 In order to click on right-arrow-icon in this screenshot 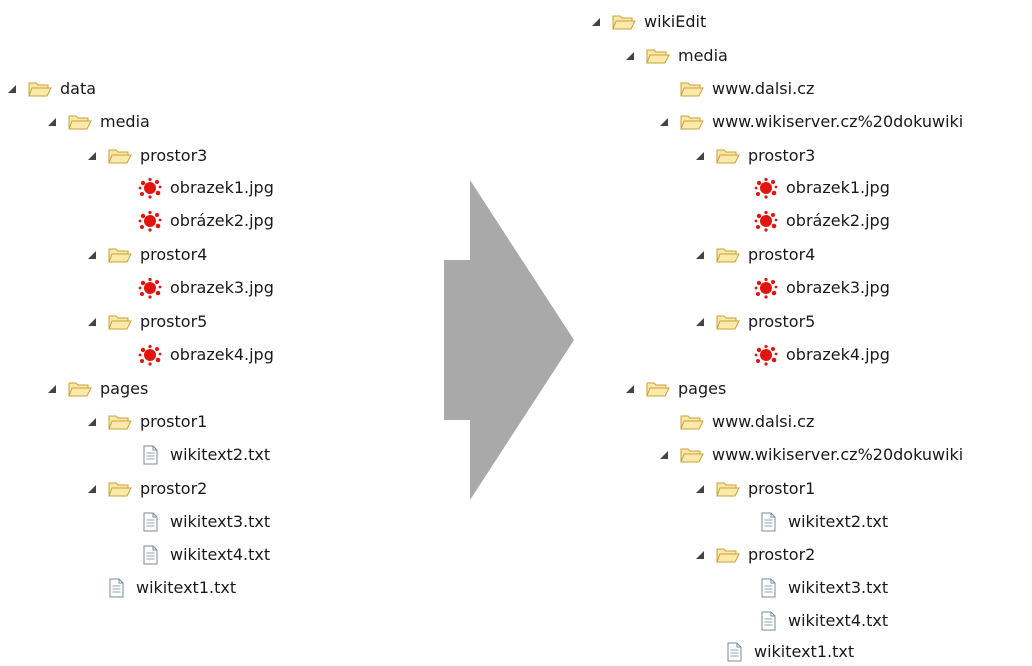, I will do `click(509, 340)`.